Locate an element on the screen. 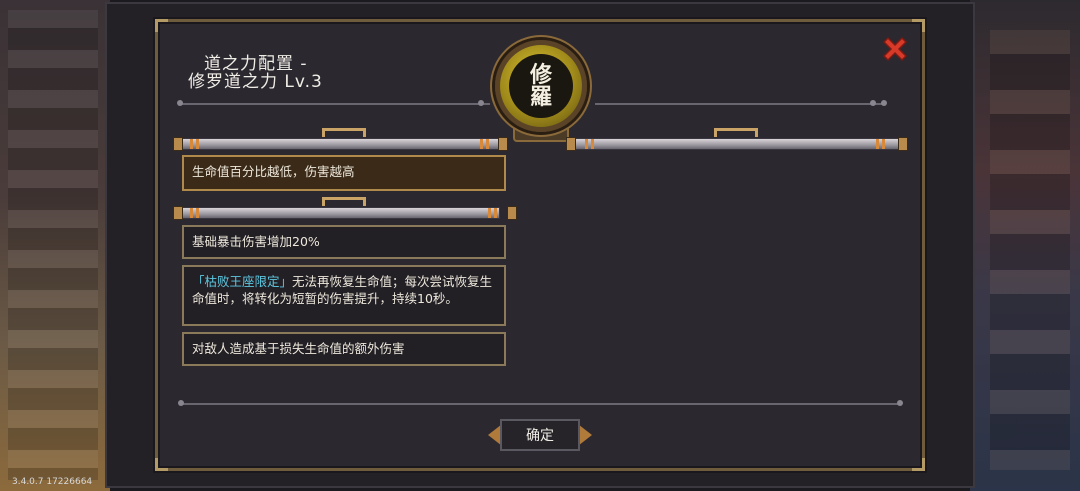 This screenshot has width=1080, height=491. ability-text: 基础暴击伤害增加20% is located at coordinates (256, 241).